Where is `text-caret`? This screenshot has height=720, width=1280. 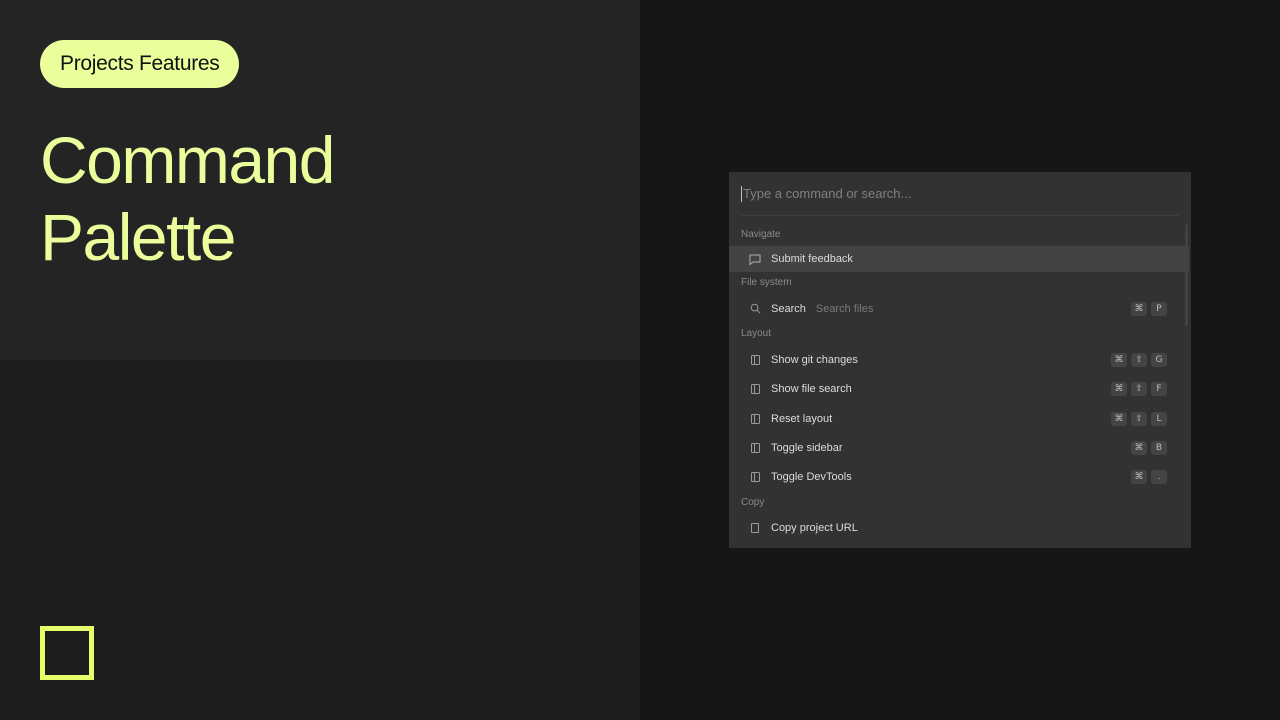 text-caret is located at coordinates (741, 193).